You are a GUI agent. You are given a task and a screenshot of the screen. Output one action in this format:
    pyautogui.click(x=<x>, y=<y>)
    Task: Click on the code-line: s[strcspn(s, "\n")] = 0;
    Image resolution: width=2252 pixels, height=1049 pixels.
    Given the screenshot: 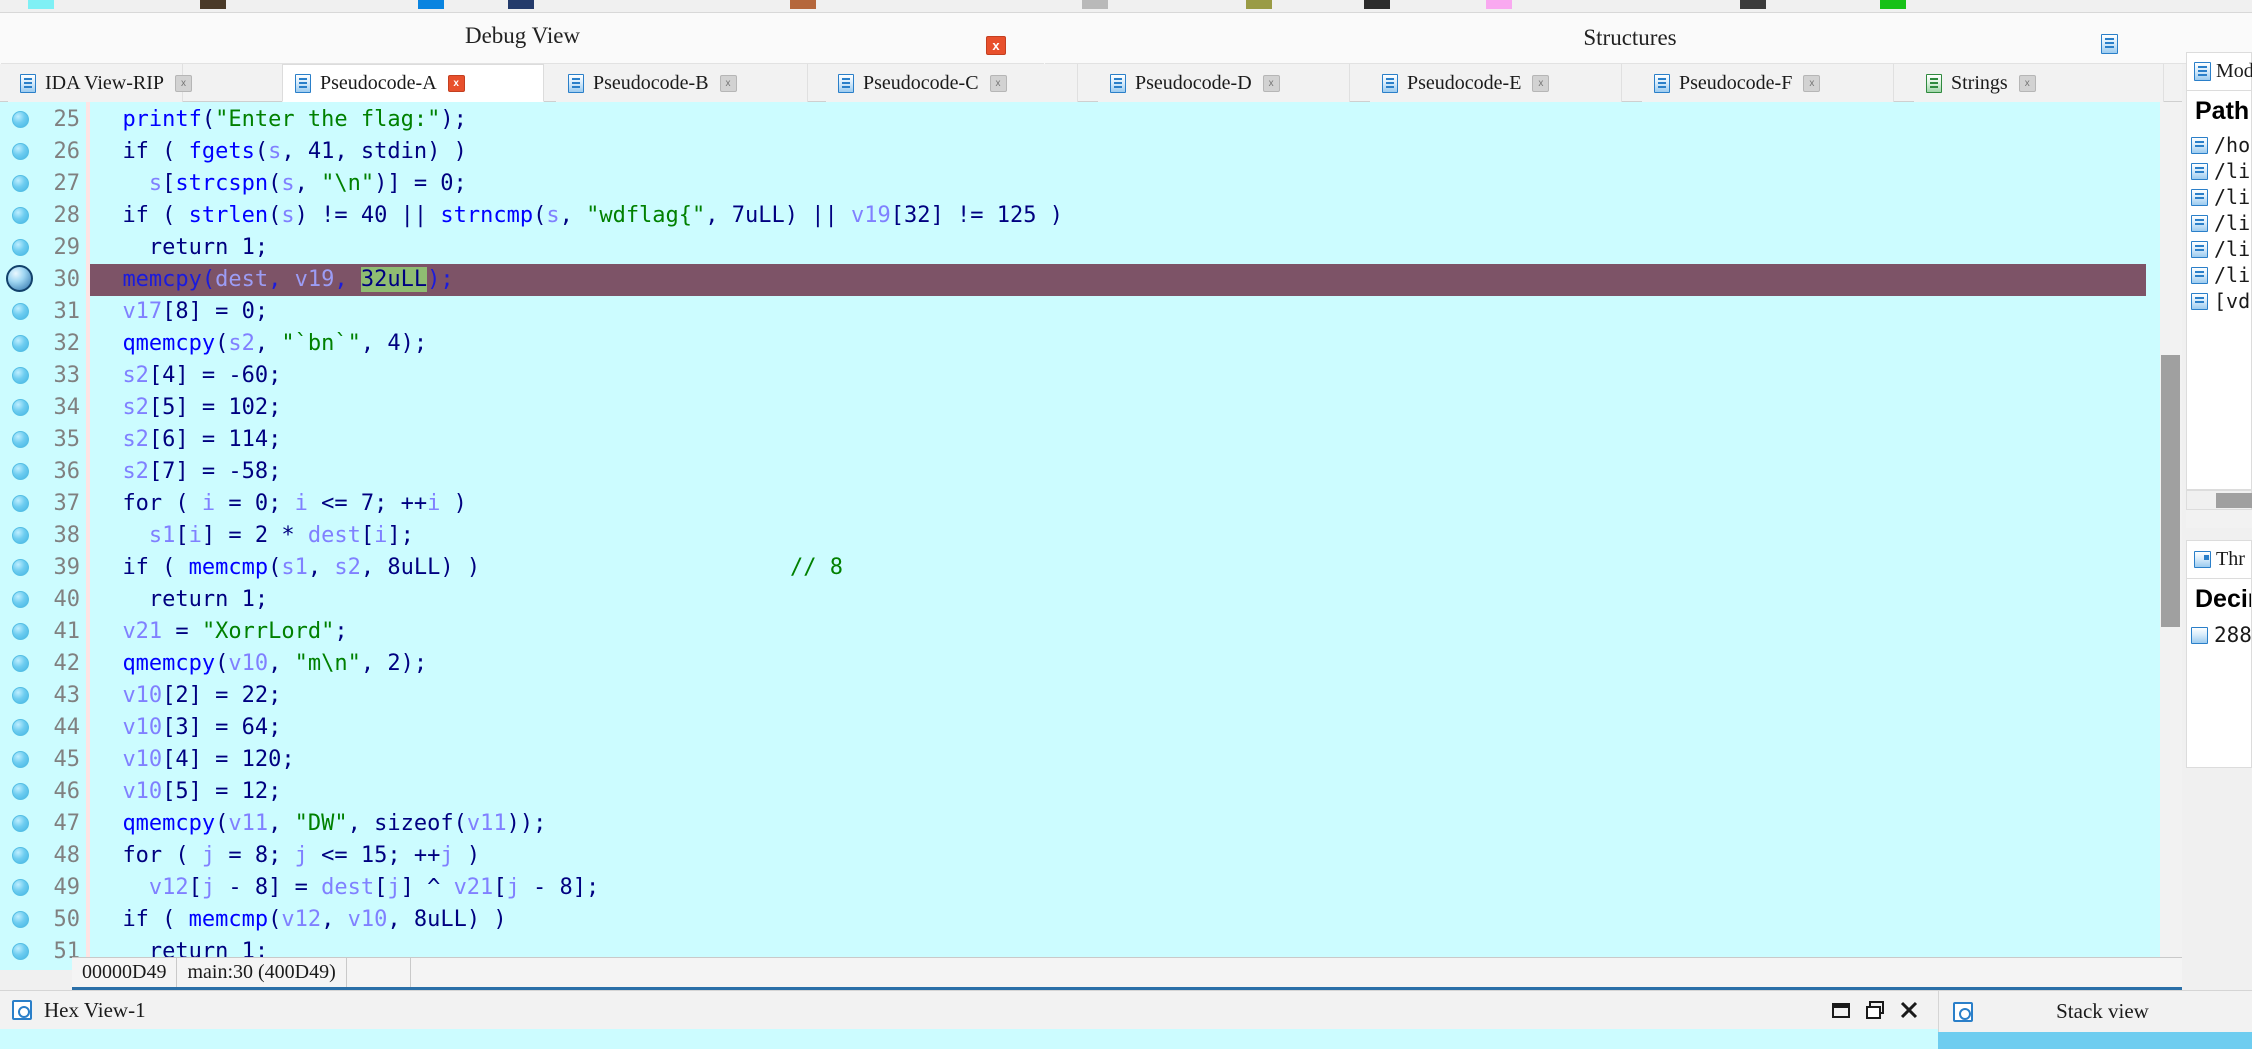 What is the action you would take?
    pyautogui.click(x=308, y=184)
    